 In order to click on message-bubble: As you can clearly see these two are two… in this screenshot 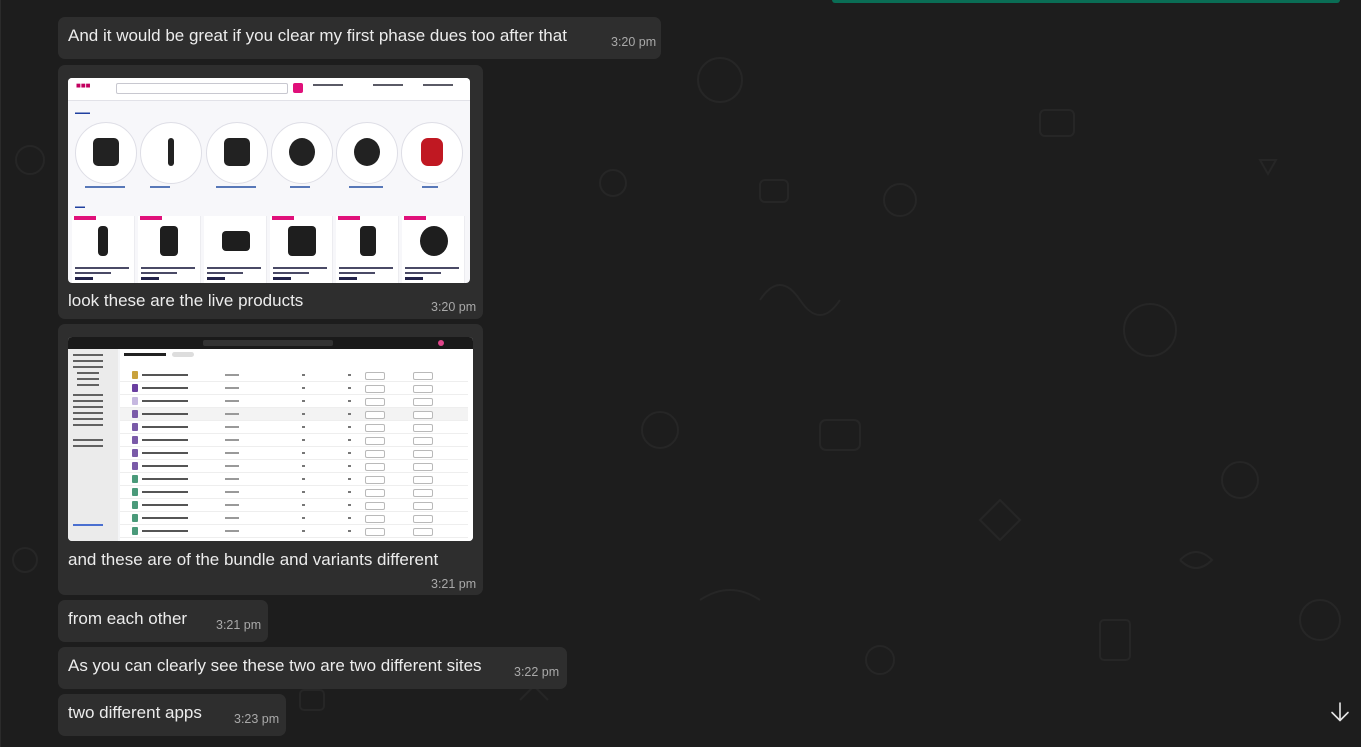, I will do `click(312, 668)`.